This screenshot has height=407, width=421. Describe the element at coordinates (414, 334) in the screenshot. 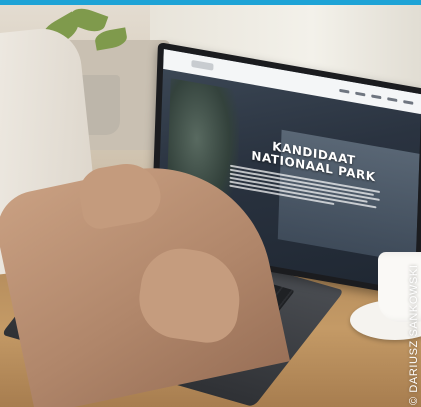

I see `photo-credit: © DARIUSZ SANKOWSKI` at that location.